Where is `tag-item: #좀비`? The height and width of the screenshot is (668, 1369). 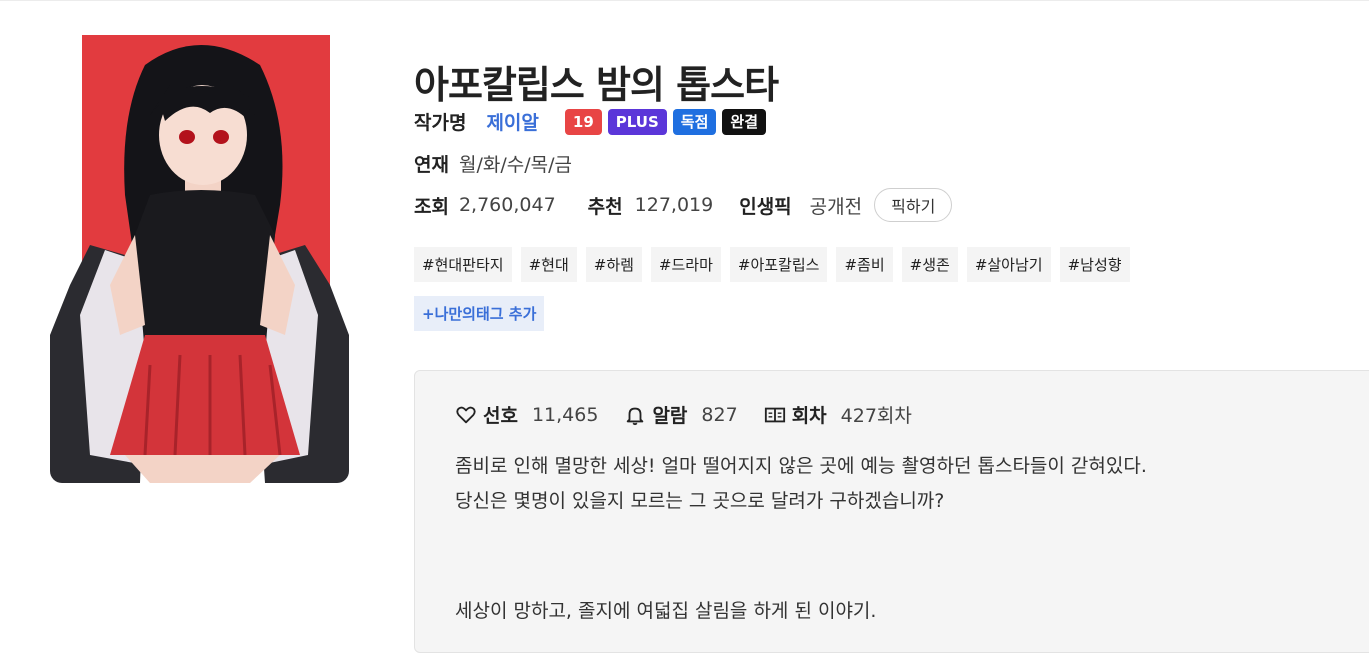
tag-item: #좀비 is located at coordinates (864, 264).